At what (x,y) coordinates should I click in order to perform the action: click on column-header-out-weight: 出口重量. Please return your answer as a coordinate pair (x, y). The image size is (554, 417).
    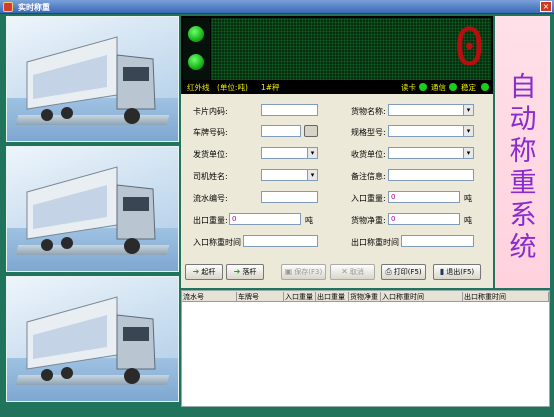
    Looking at the image, I should click on (332, 297).